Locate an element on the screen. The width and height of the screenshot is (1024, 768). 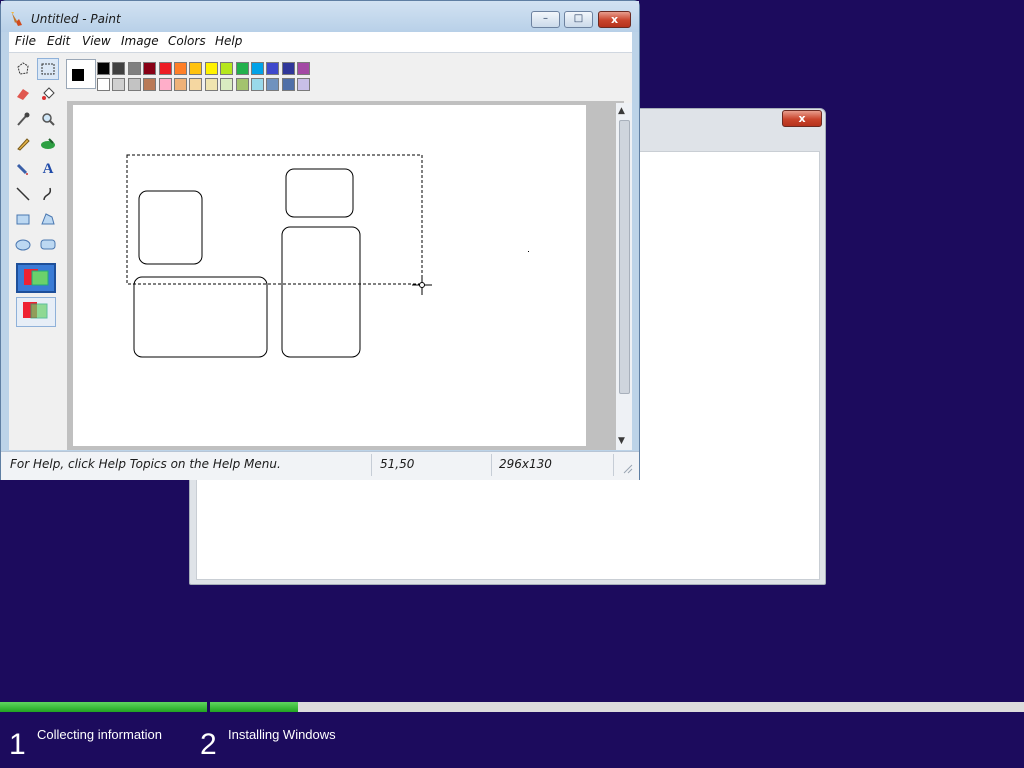
eraser-icon is located at coordinates (23, 94).